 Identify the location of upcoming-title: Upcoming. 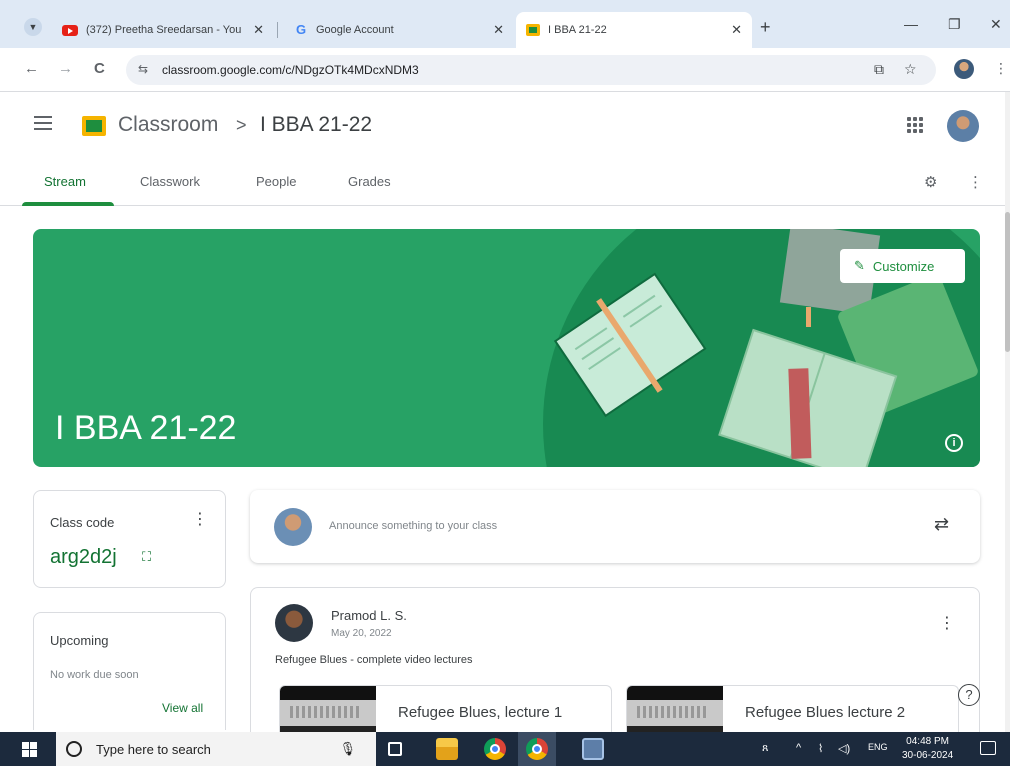
(79, 640).